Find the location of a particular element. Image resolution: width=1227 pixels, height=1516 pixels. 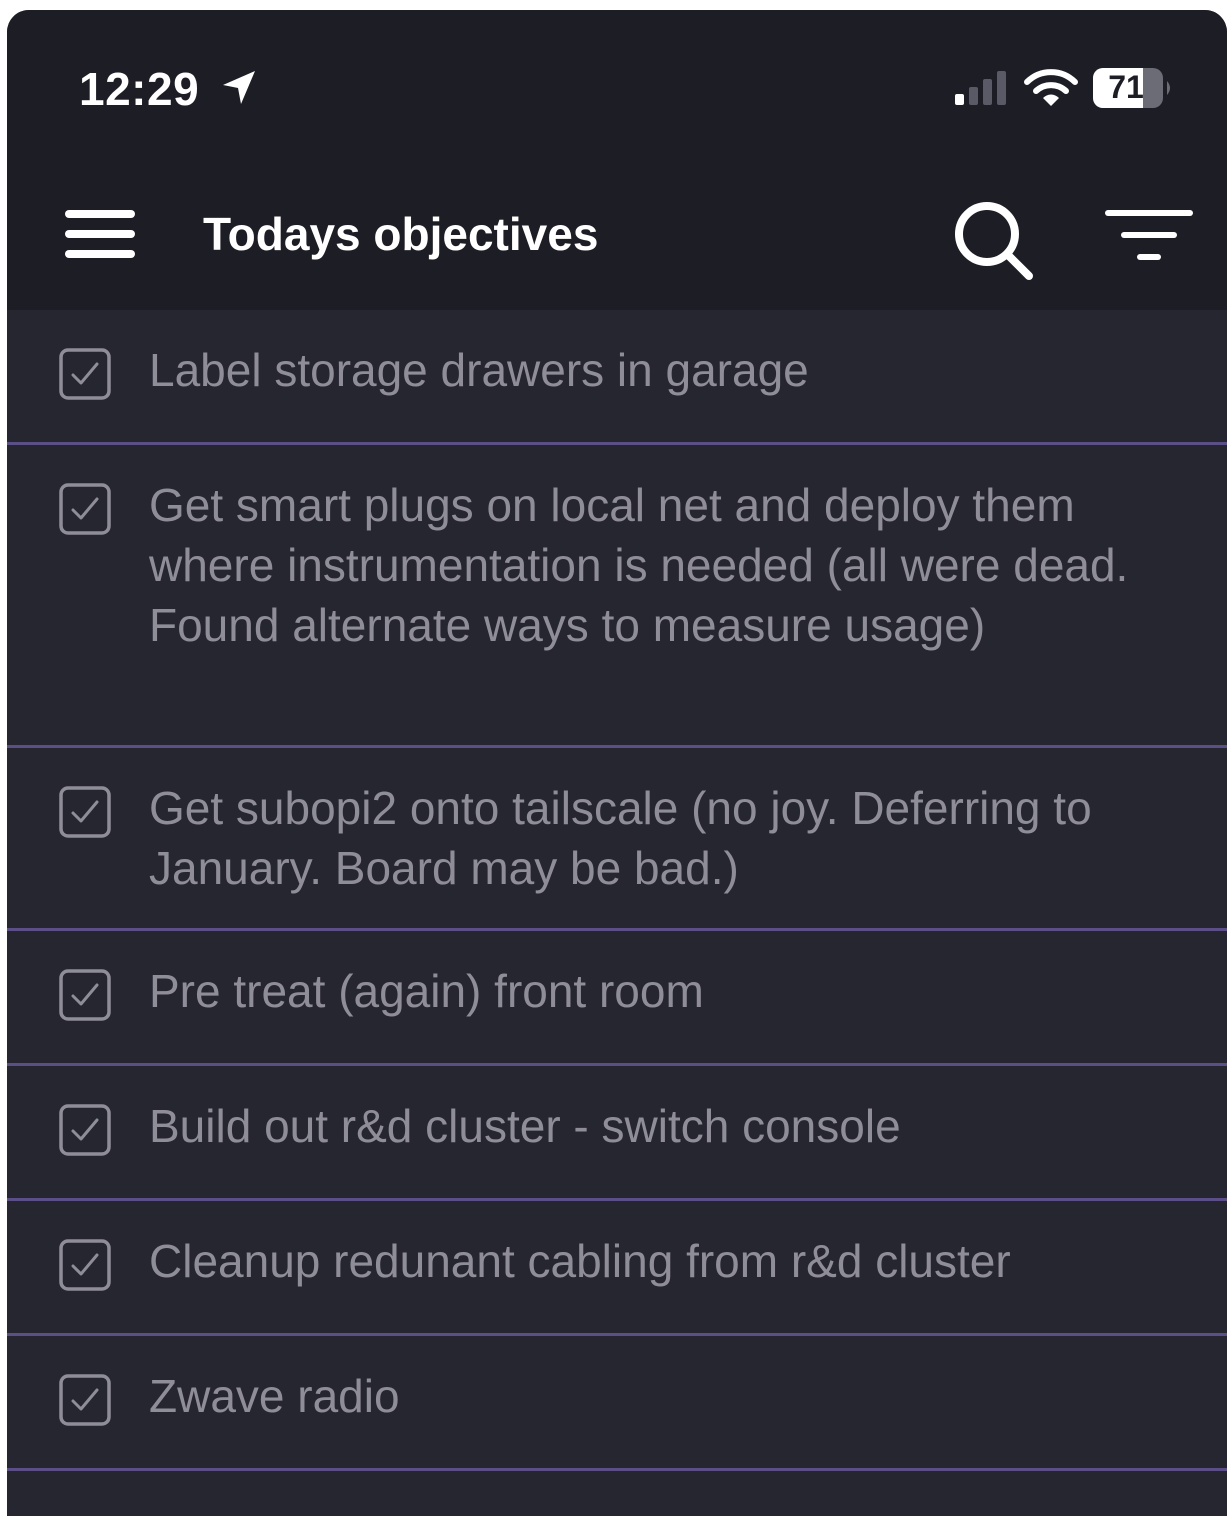

task-label: Label storage drawers in garage is located at coordinates (479, 370).